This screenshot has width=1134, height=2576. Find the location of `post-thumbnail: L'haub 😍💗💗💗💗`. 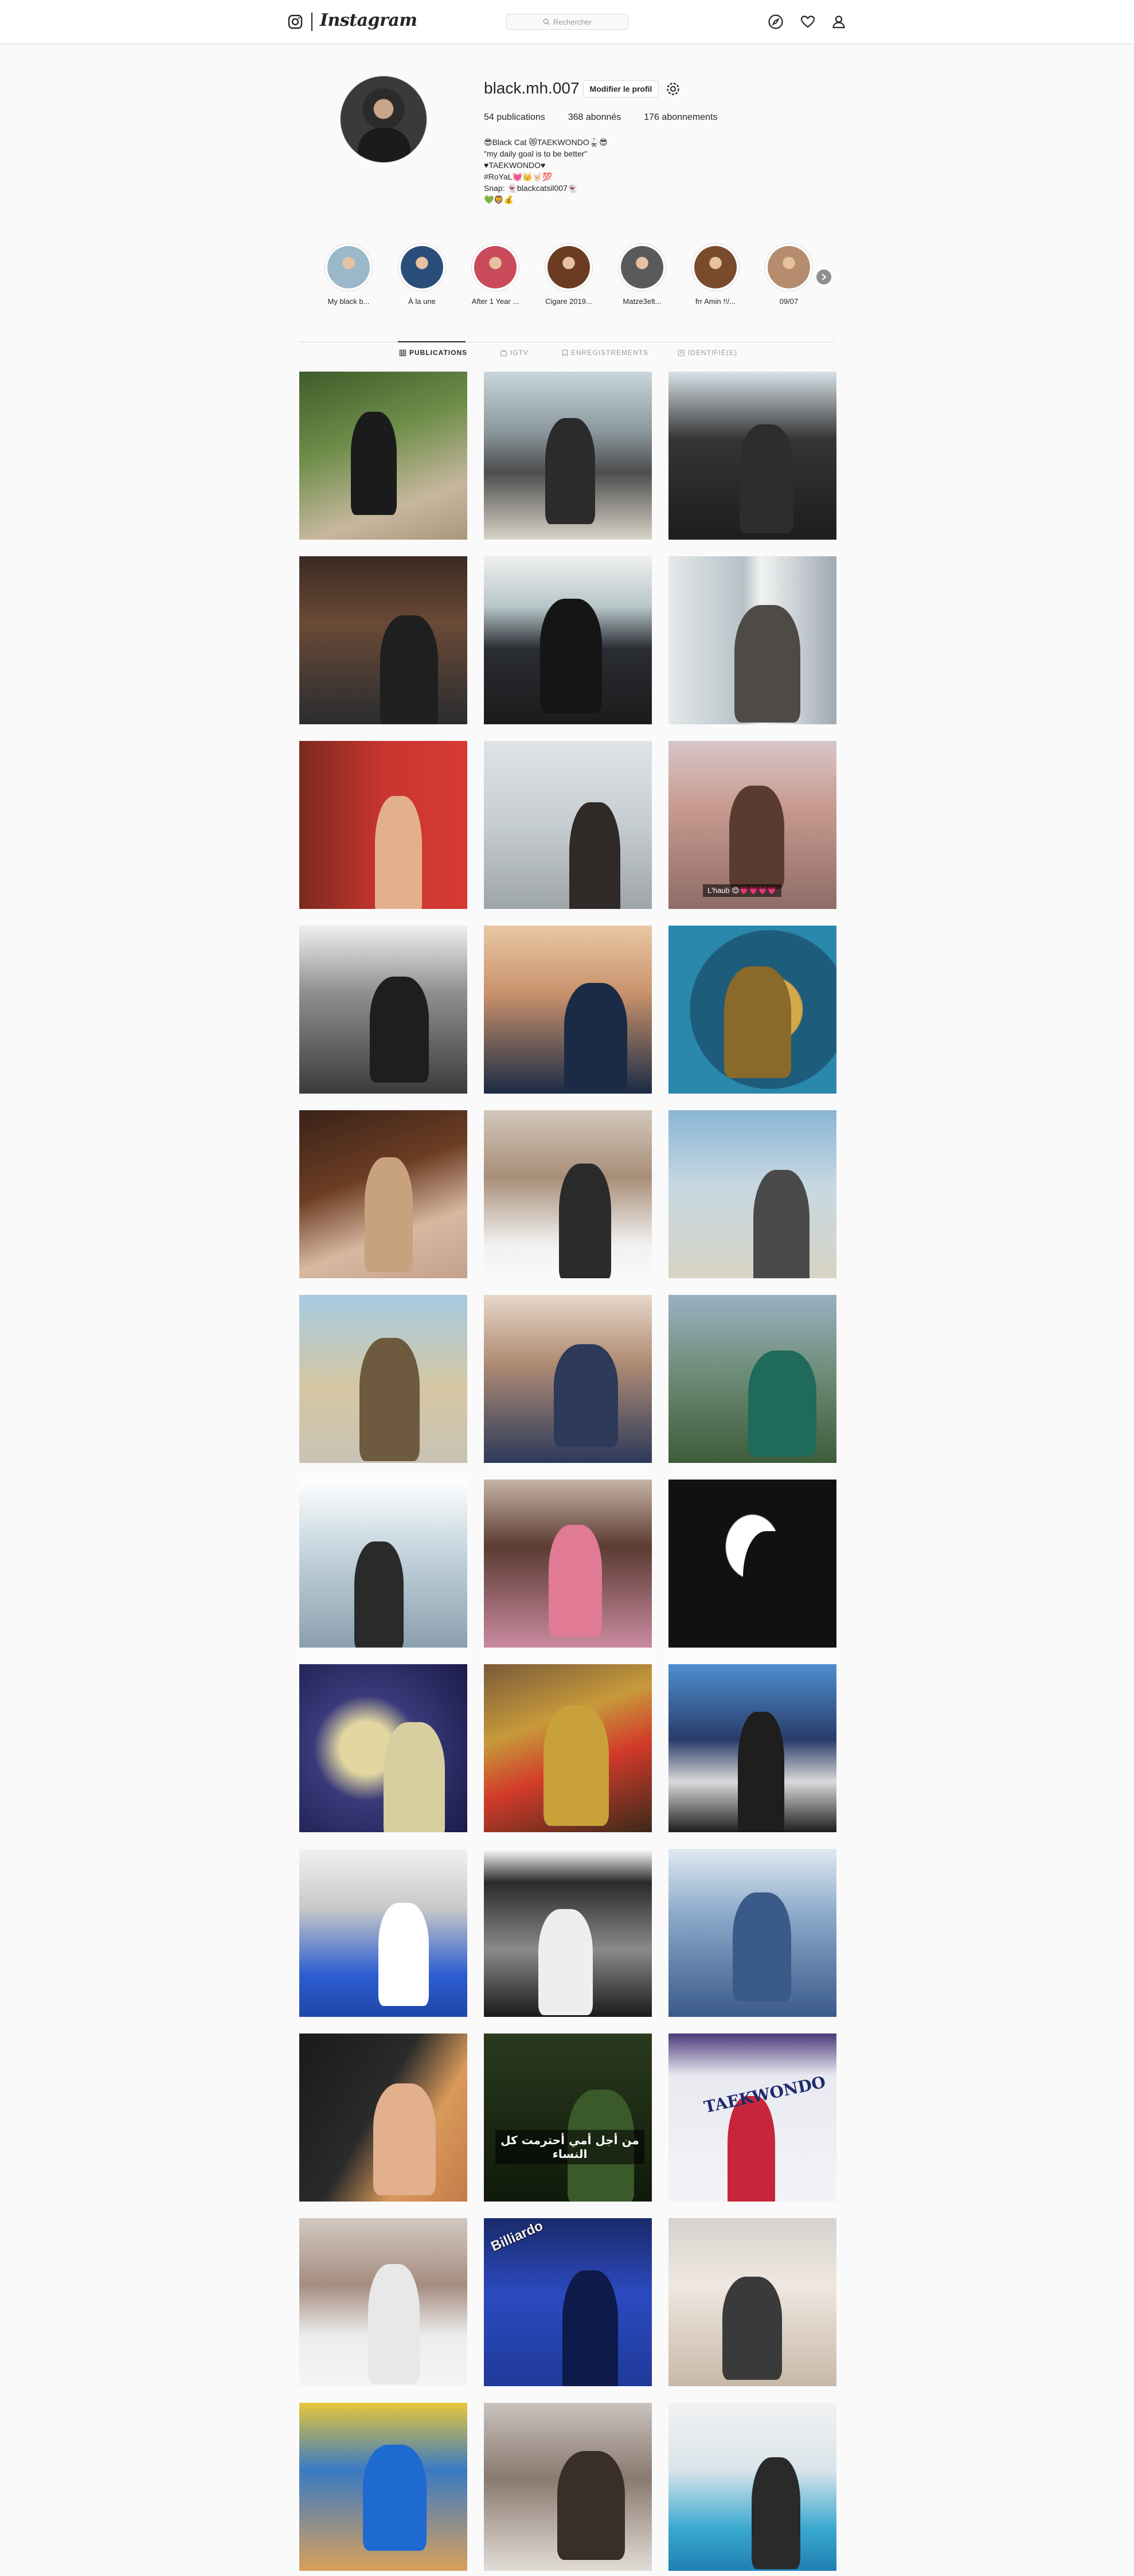

post-thumbnail: L'haub 😍💗💗💗💗 is located at coordinates (752, 825).